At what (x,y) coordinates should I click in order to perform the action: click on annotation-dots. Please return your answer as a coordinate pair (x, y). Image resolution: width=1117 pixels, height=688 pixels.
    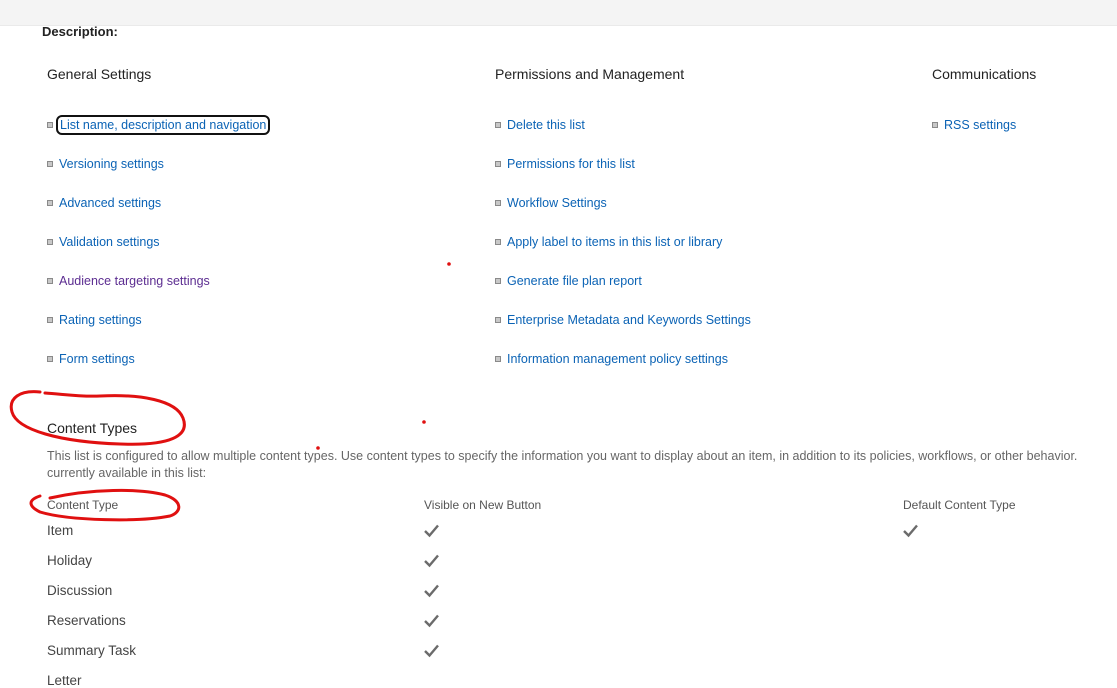
    Looking at the image, I should click on (383, 356).